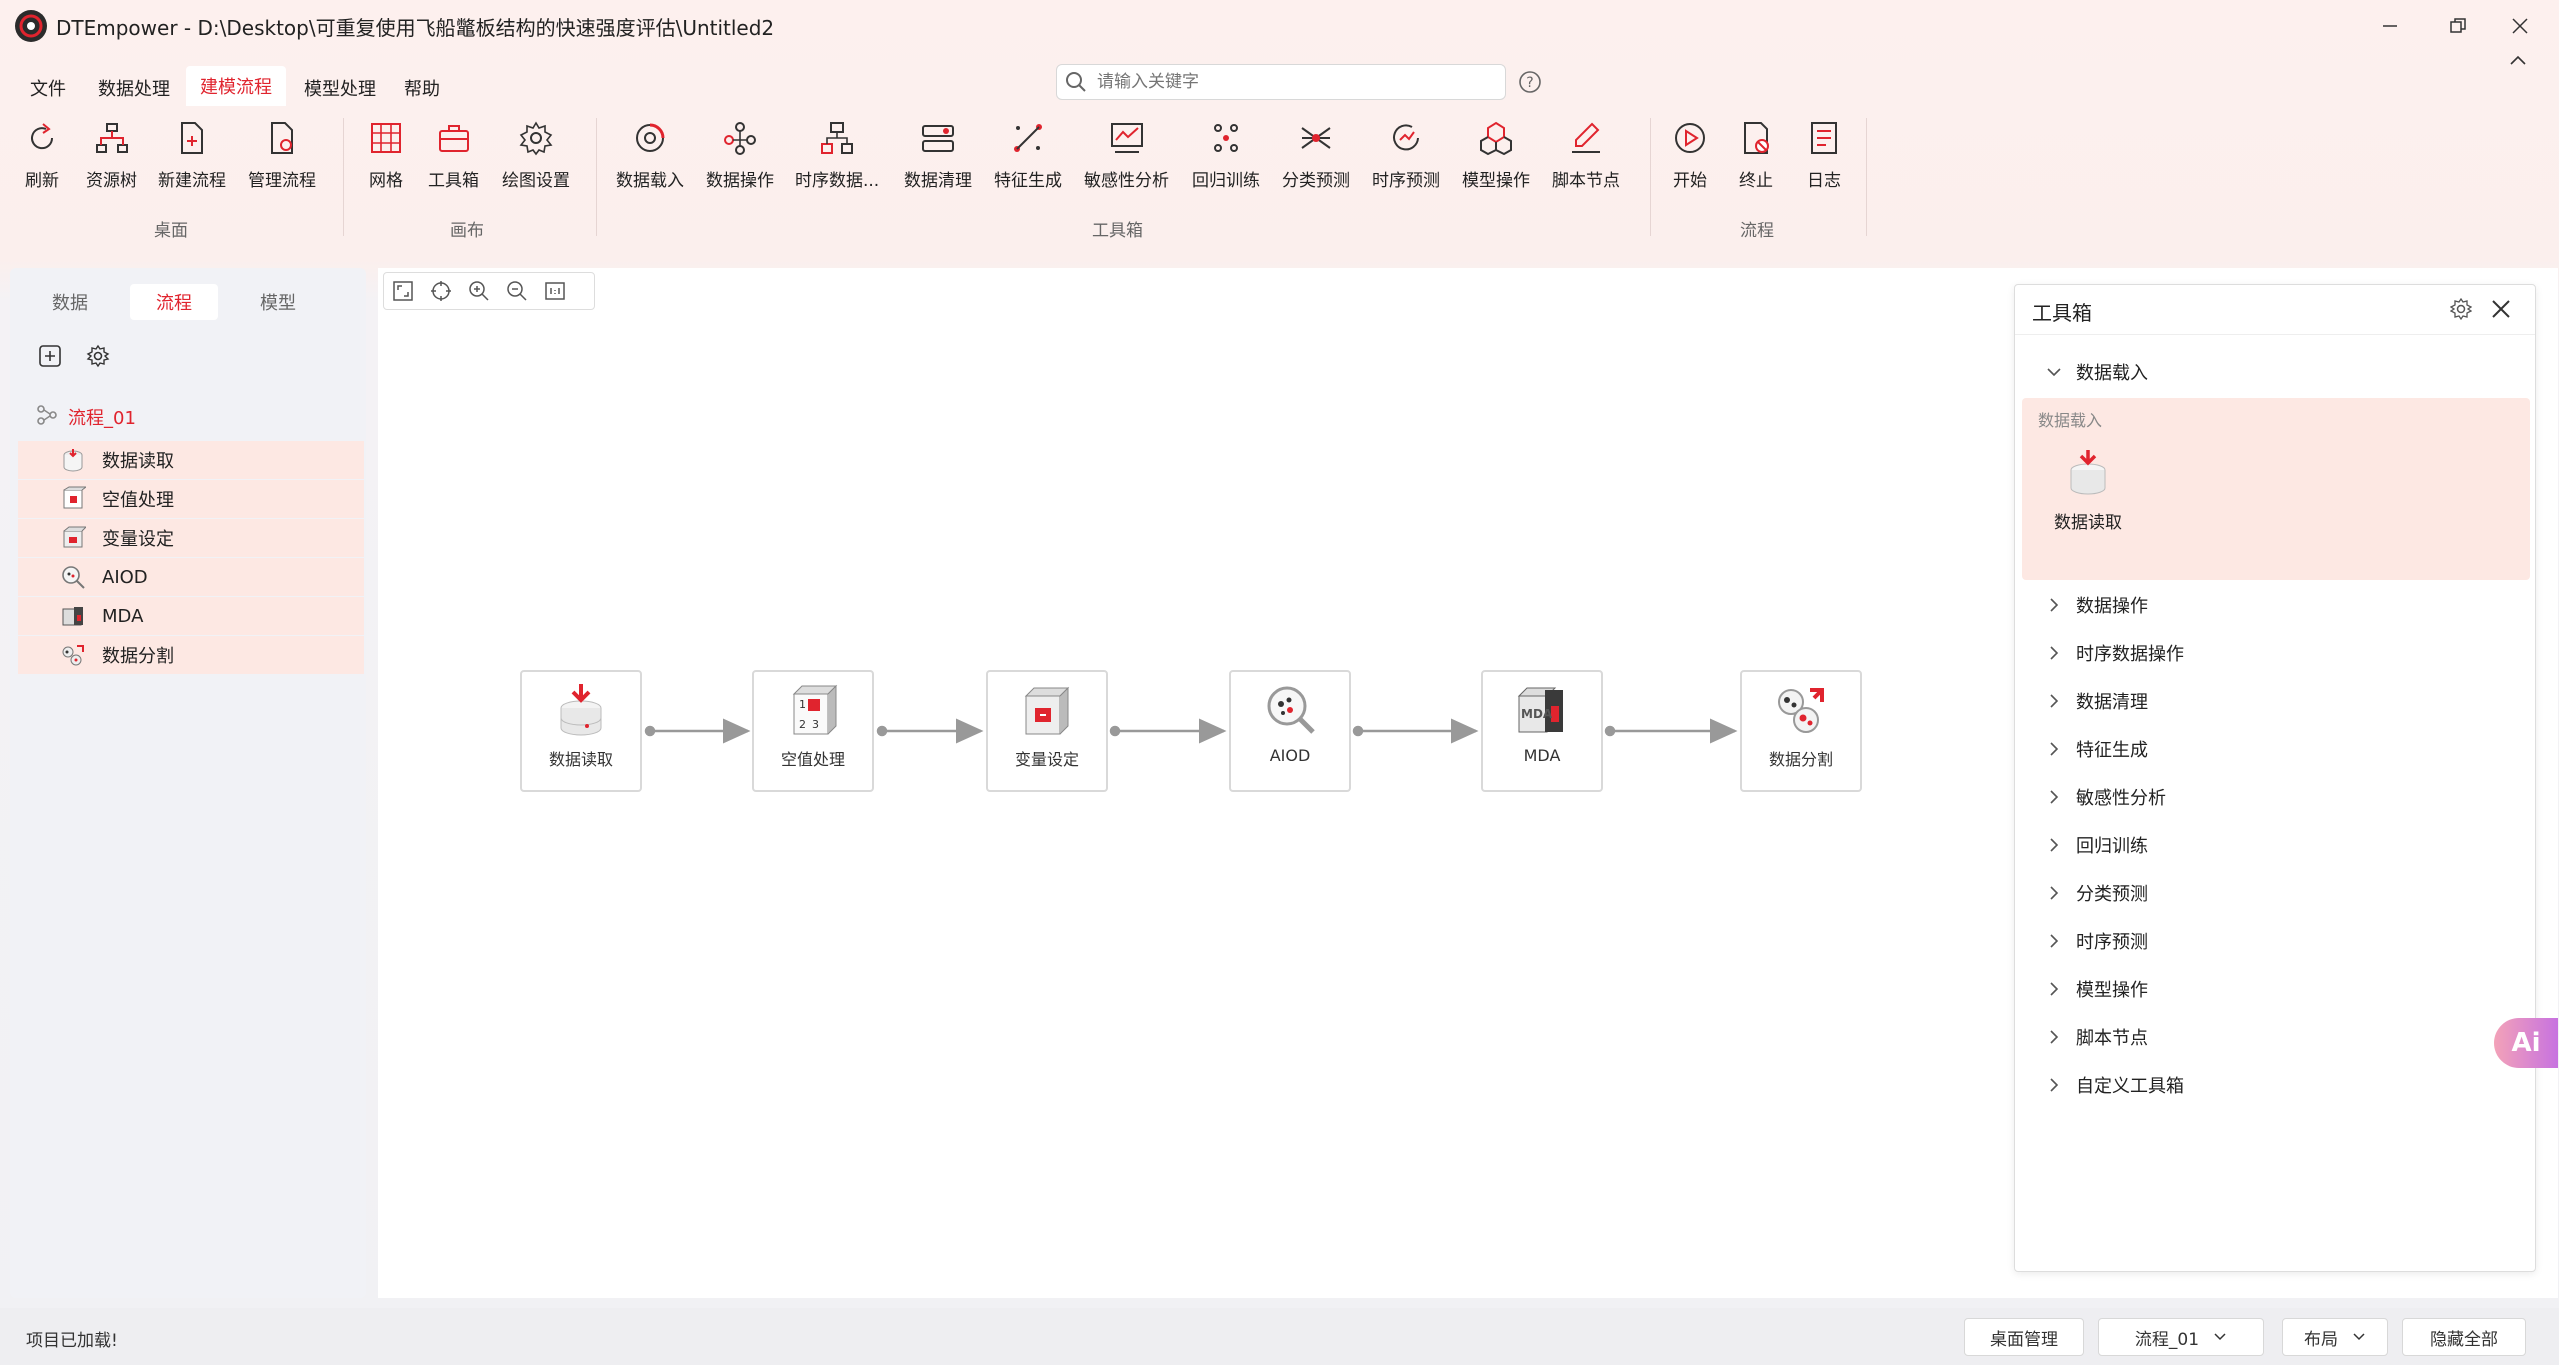 This screenshot has height=1365, width=2559. I want to click on search-input, so click(1281, 82).